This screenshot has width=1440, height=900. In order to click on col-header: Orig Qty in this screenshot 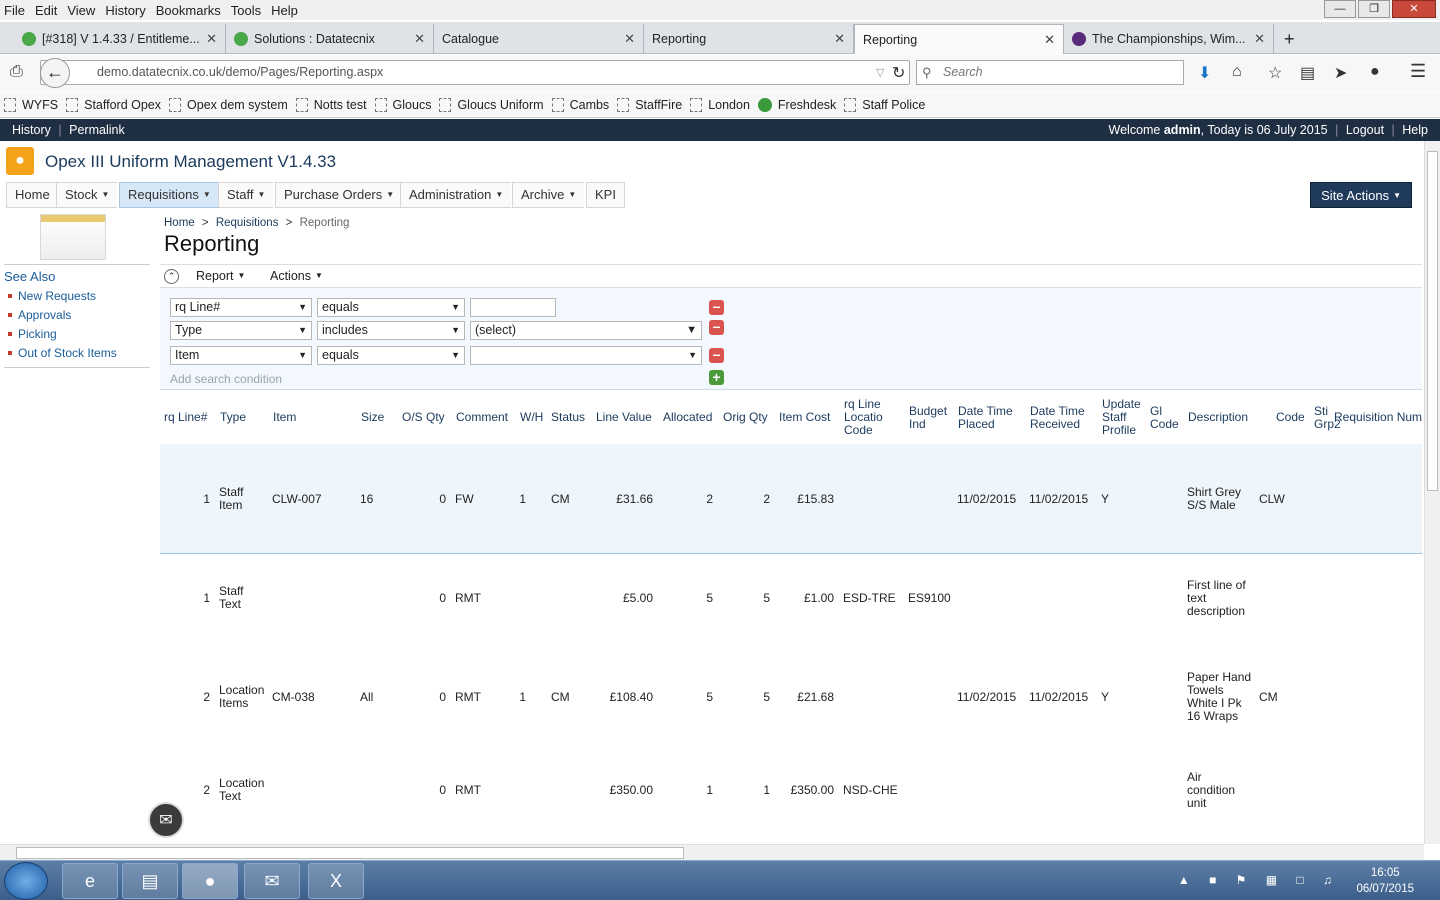, I will do `click(745, 417)`.